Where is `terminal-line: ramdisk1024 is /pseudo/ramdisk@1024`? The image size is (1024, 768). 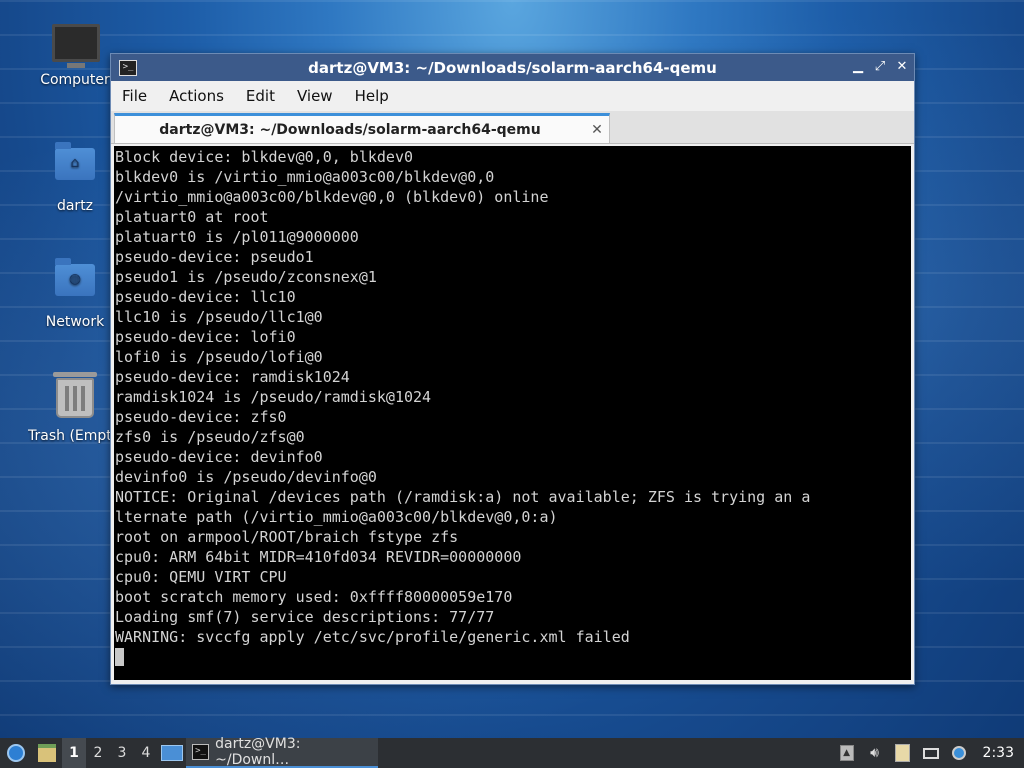
terminal-line: ramdisk1024 is /pseudo/ramdisk@1024 is located at coordinates (273, 397).